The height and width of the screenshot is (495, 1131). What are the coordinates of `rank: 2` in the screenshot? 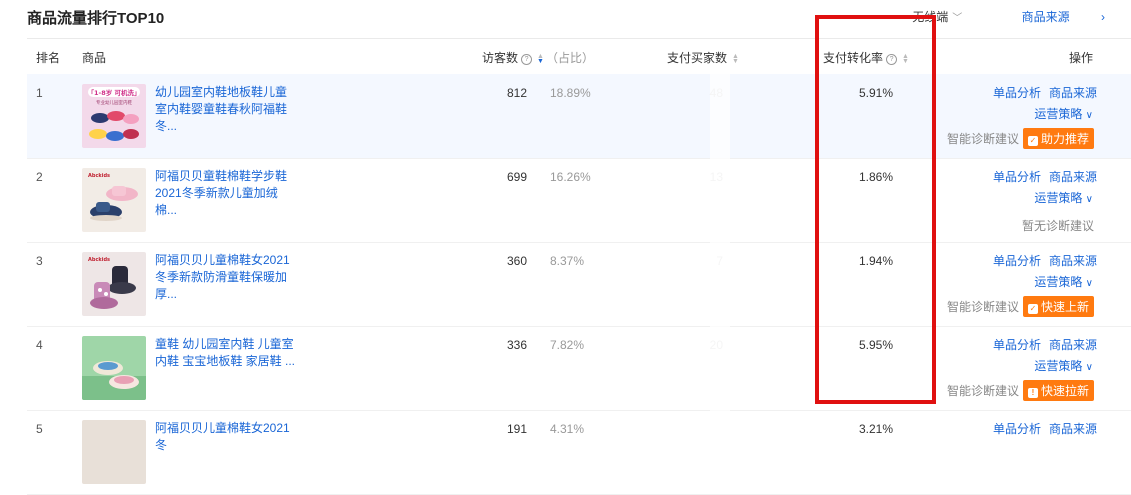 It's located at (39, 177).